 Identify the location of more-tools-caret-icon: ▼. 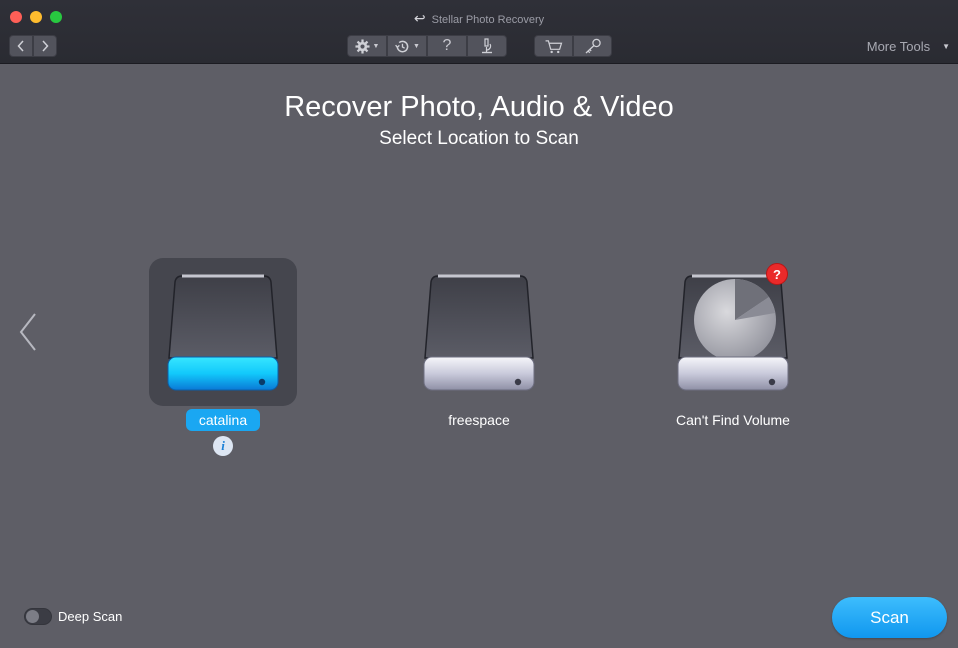
(946, 46).